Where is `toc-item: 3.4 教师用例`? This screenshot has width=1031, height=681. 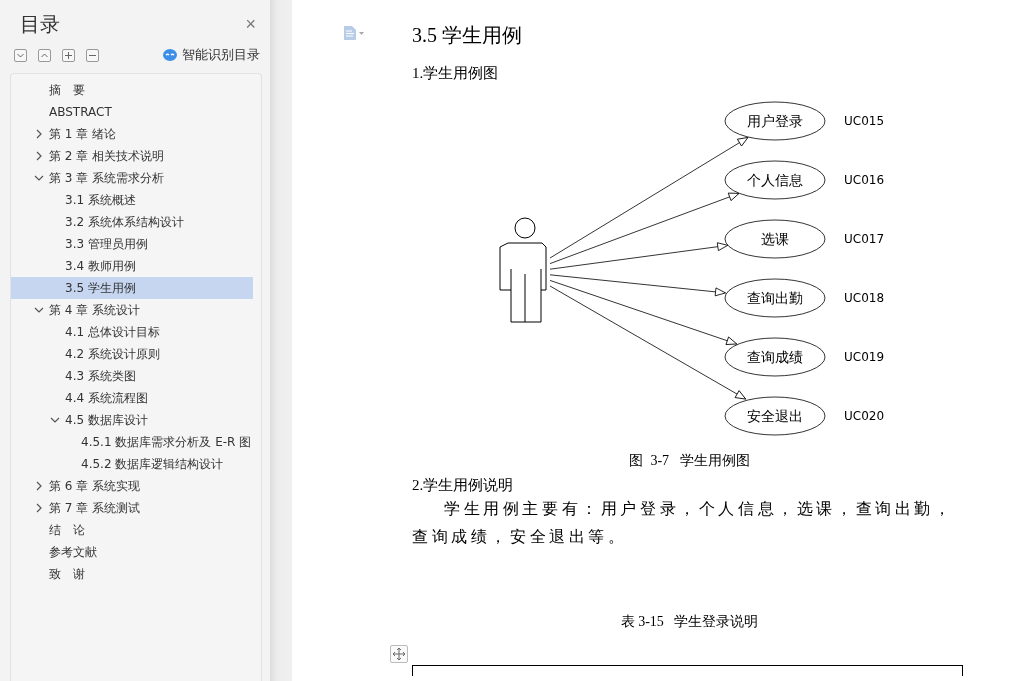 toc-item: 3.4 教师用例 is located at coordinates (132, 266).